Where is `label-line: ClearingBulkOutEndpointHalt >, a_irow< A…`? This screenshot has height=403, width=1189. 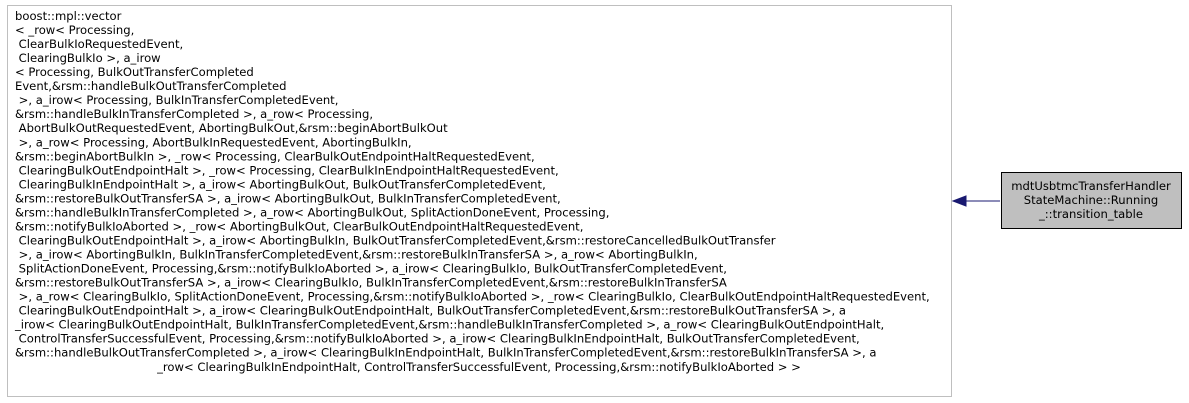 label-line: ClearingBulkOutEndpointHalt >, a_irow< A… is located at coordinates (395, 240).